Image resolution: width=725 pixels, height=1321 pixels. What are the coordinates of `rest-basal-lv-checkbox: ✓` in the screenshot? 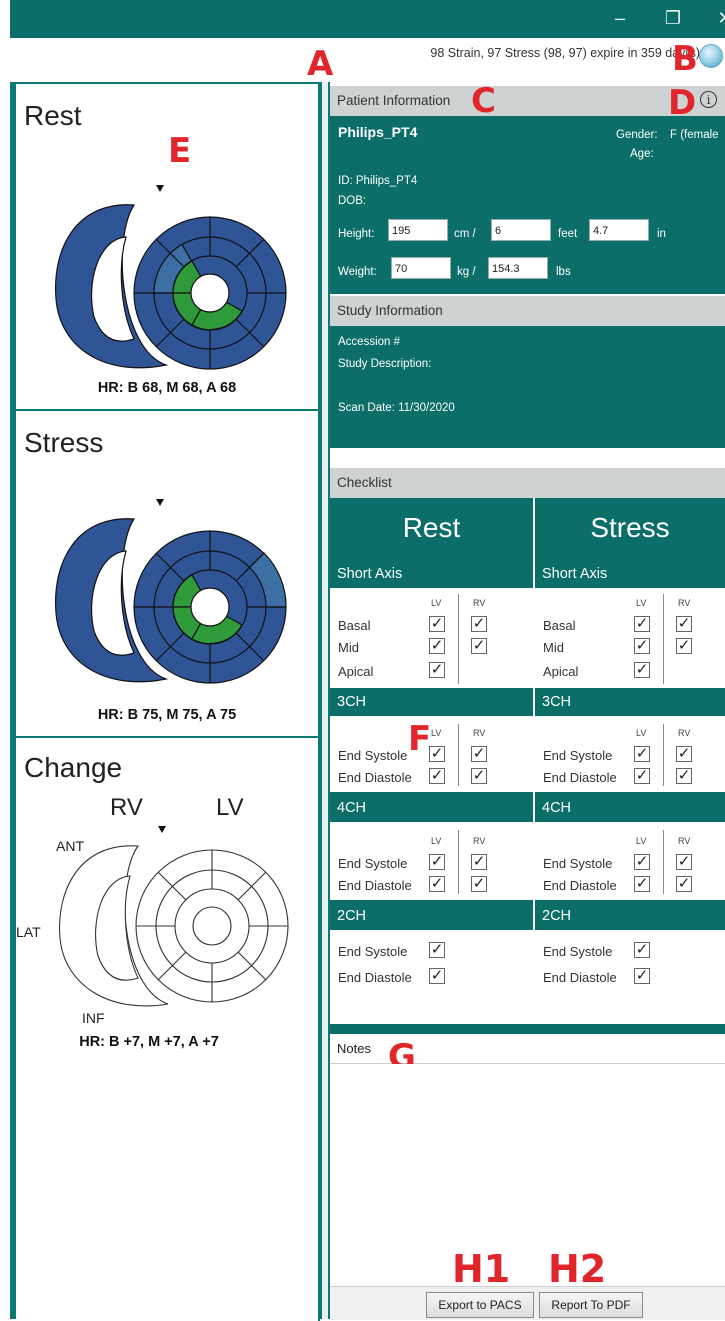 It's located at (437, 624).